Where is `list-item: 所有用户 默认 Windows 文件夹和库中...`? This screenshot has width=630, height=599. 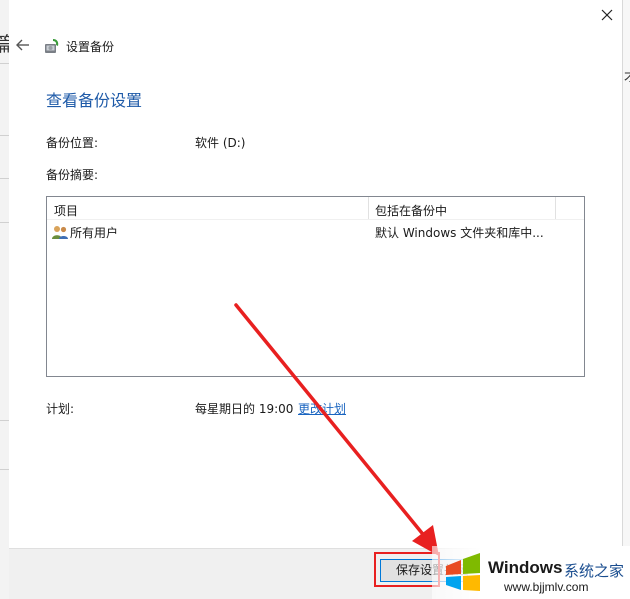 list-item: 所有用户 默认 Windows 文件夹和库中... is located at coordinates (315, 232).